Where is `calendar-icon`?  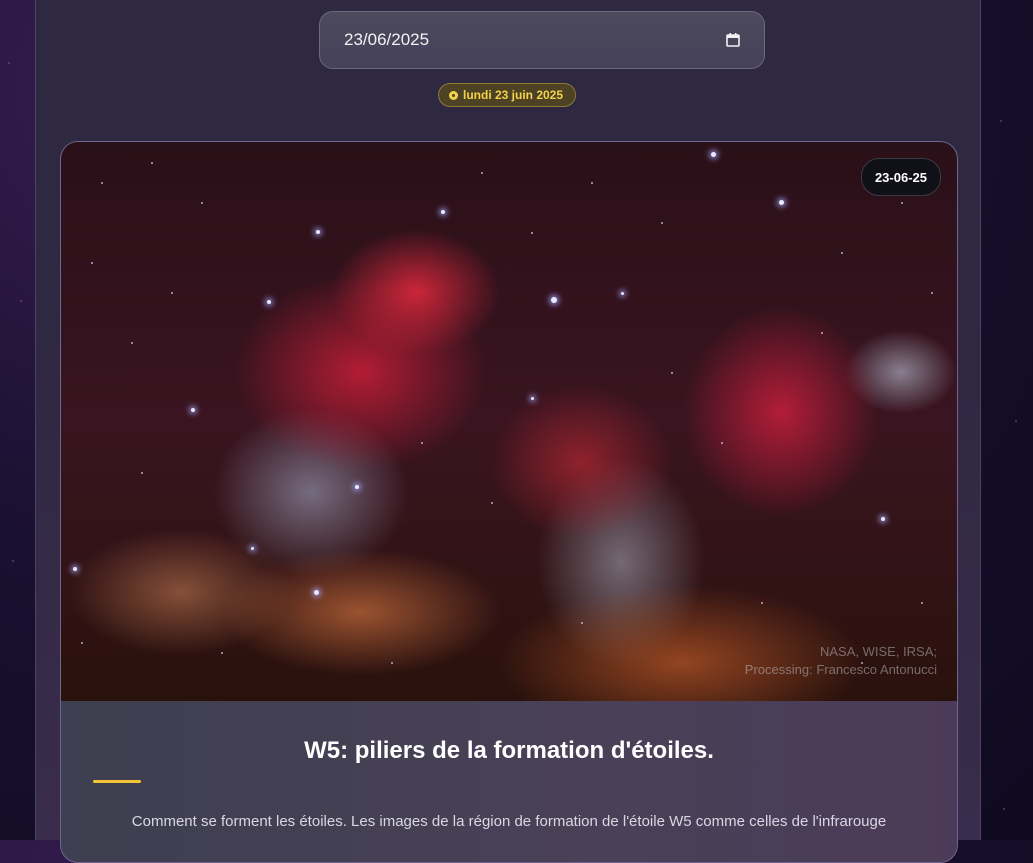
calendar-icon is located at coordinates (733, 40).